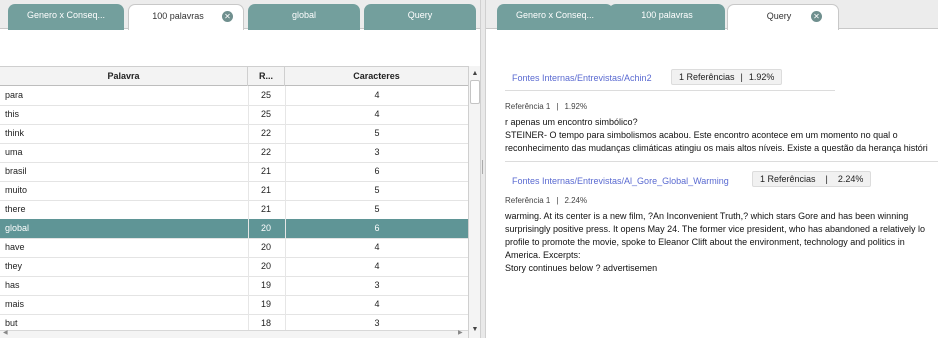 This screenshot has width=938, height=338. I want to click on table-row: they 20 4, so click(234, 267).